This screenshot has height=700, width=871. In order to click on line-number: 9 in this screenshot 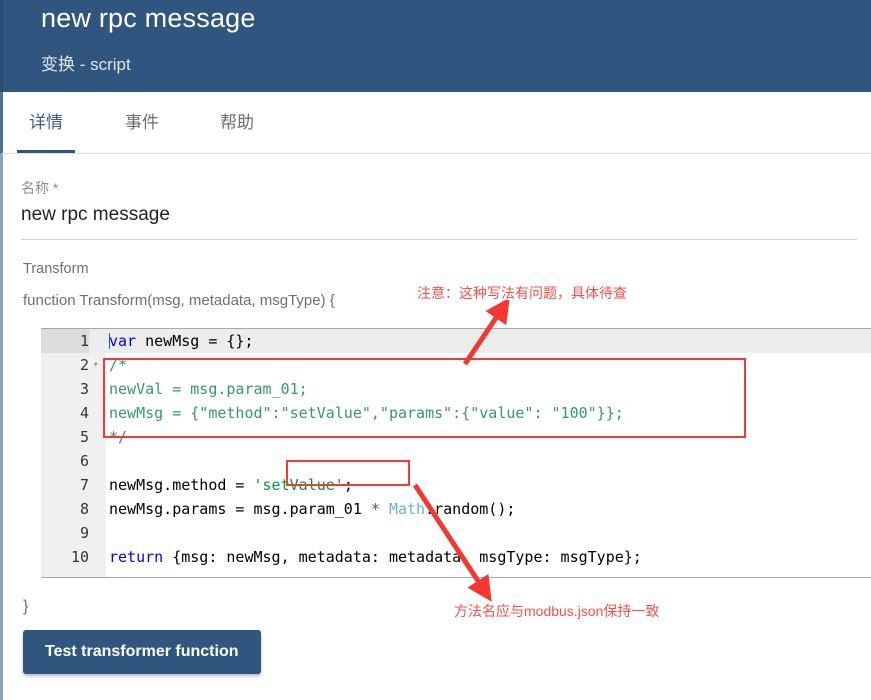, I will do `click(84, 533)`.